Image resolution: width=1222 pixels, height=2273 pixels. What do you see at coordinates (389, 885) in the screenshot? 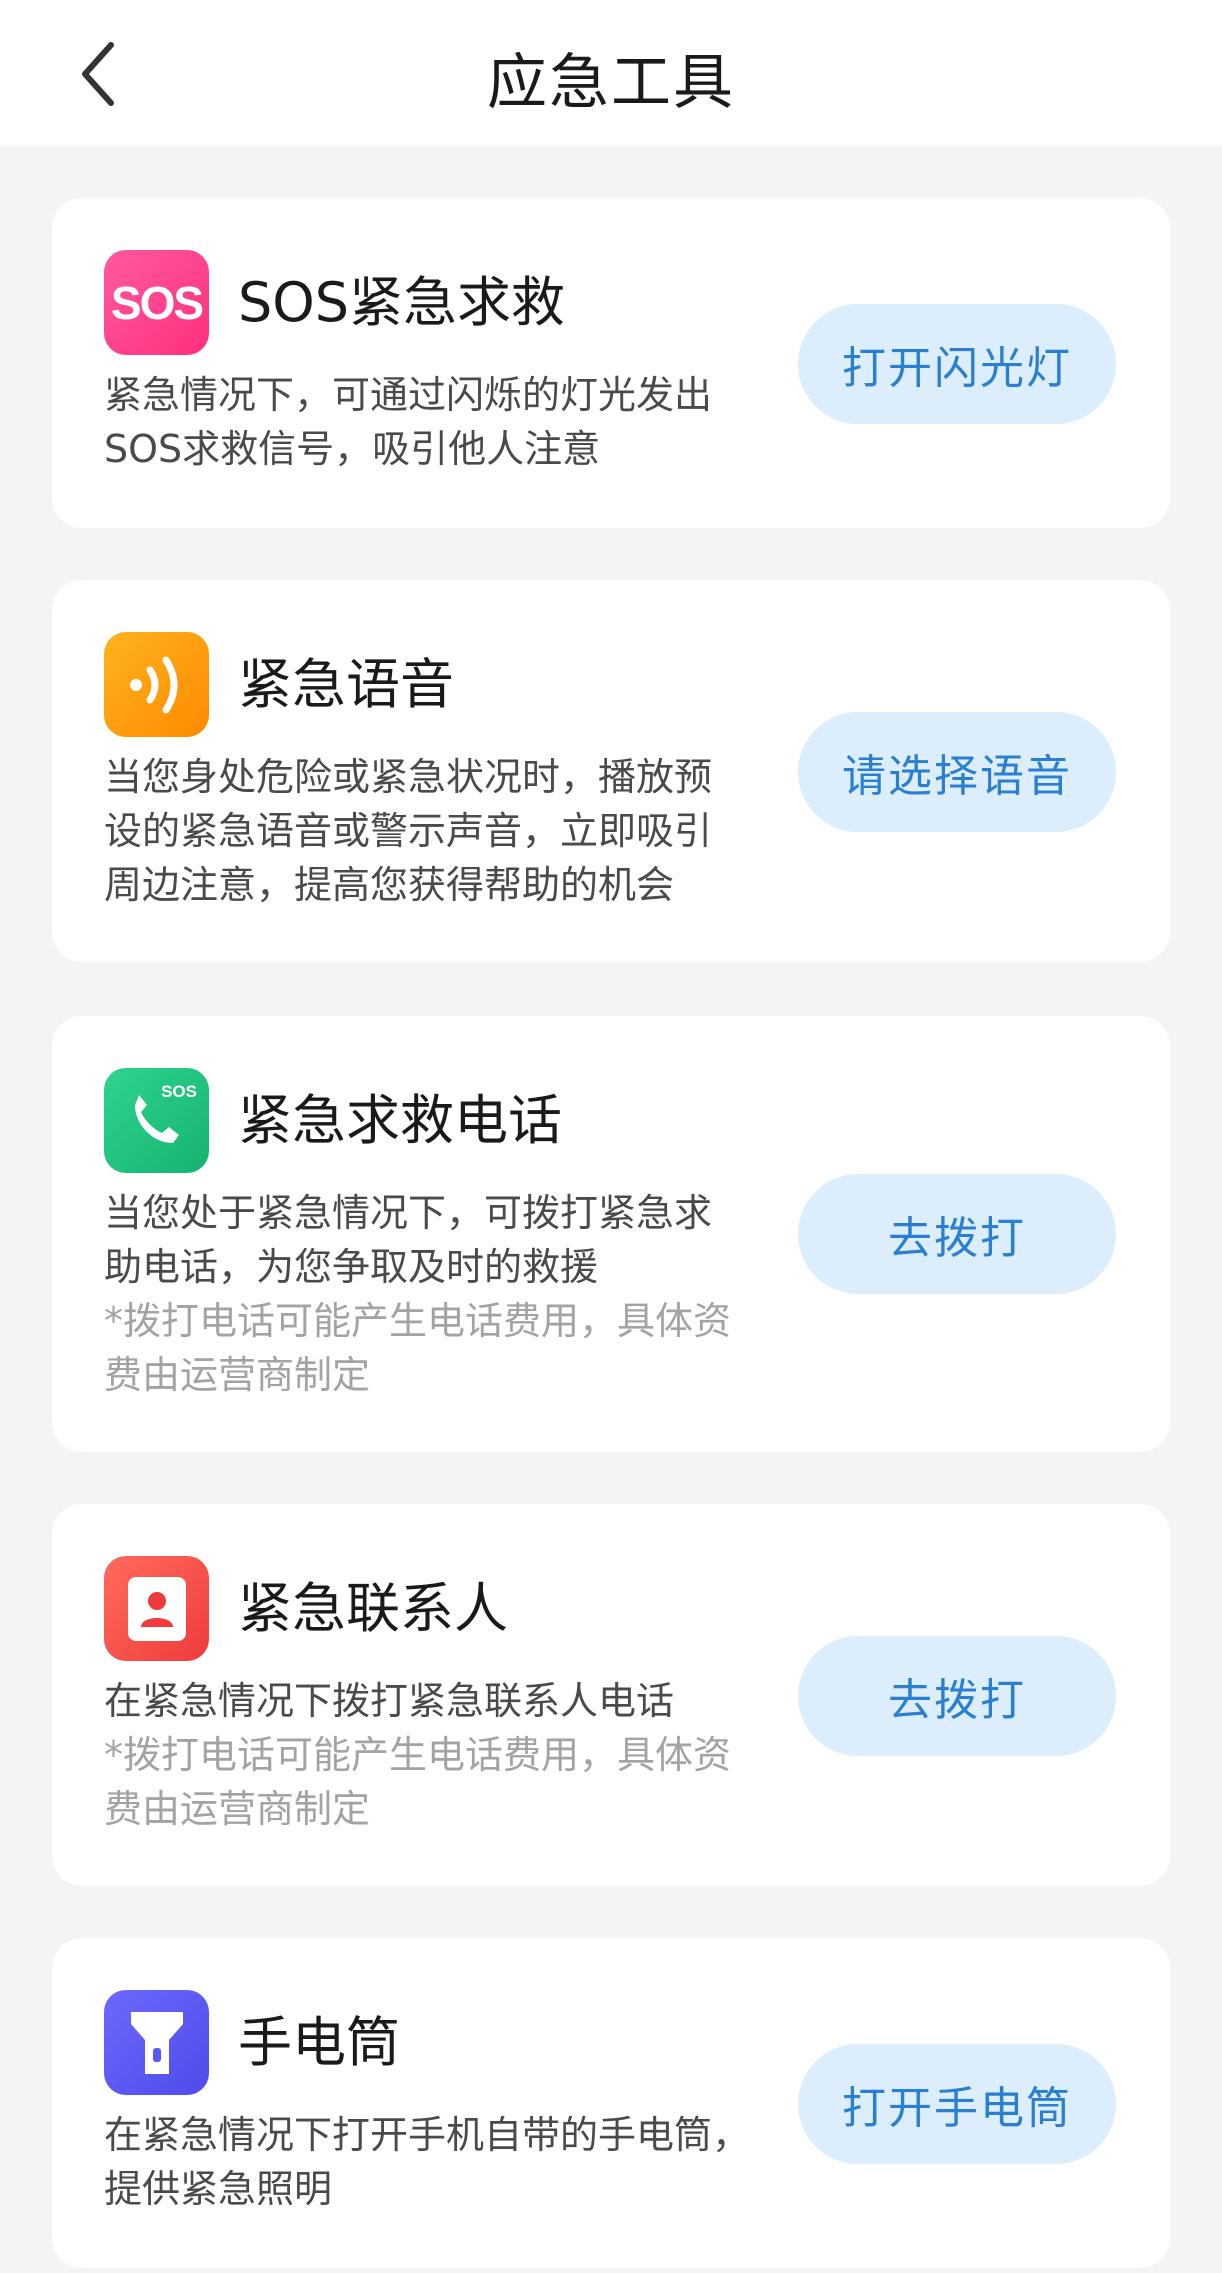
I see `desc-line: 周边注意，提高您获得帮助的机会` at bounding box center [389, 885].